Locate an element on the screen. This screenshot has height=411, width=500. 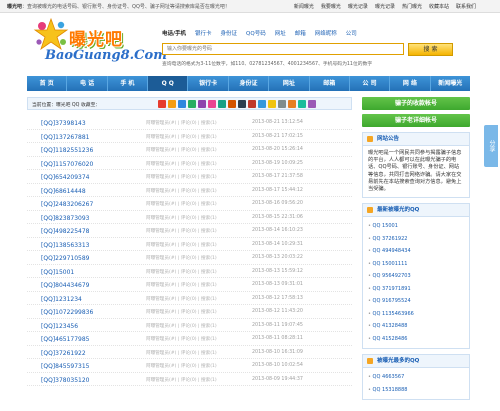
share-side-tab: 分享 is located at coordinates (491, 146).